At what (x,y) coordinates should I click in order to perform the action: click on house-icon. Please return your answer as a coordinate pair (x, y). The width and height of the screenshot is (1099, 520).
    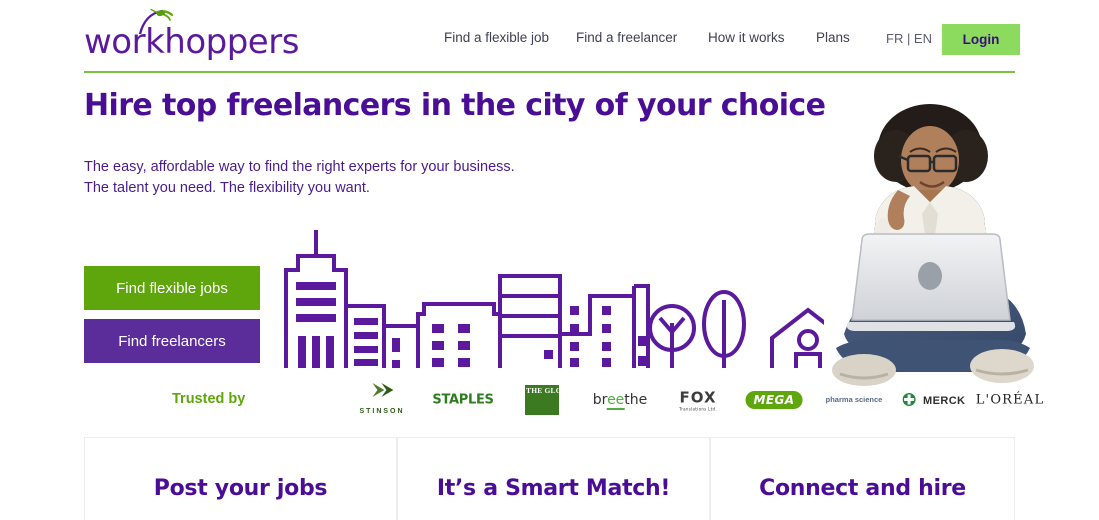
    Looking at the image, I should click on (797, 337).